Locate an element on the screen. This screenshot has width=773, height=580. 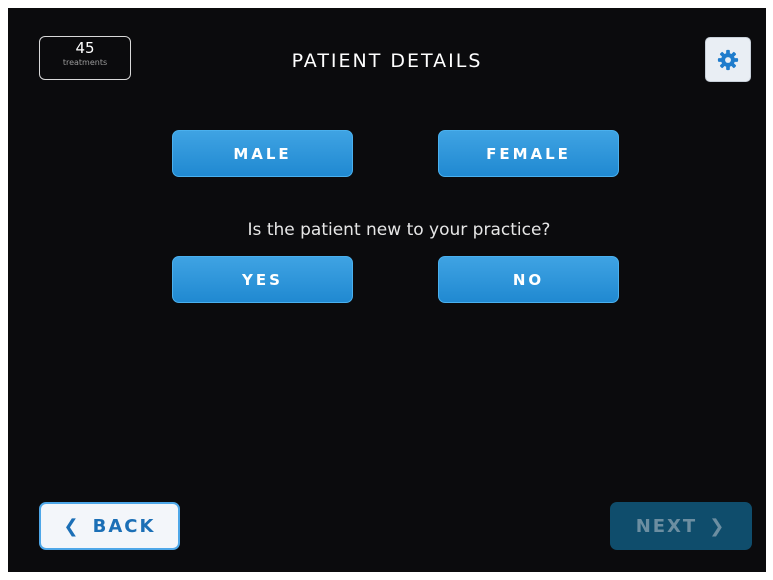
male-button: MALE is located at coordinates (262, 153).